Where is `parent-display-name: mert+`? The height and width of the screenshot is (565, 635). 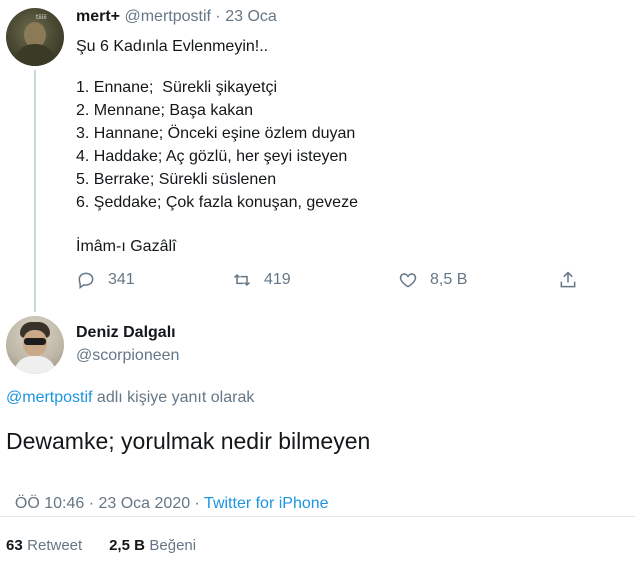
parent-display-name: mert+ is located at coordinates (98, 16).